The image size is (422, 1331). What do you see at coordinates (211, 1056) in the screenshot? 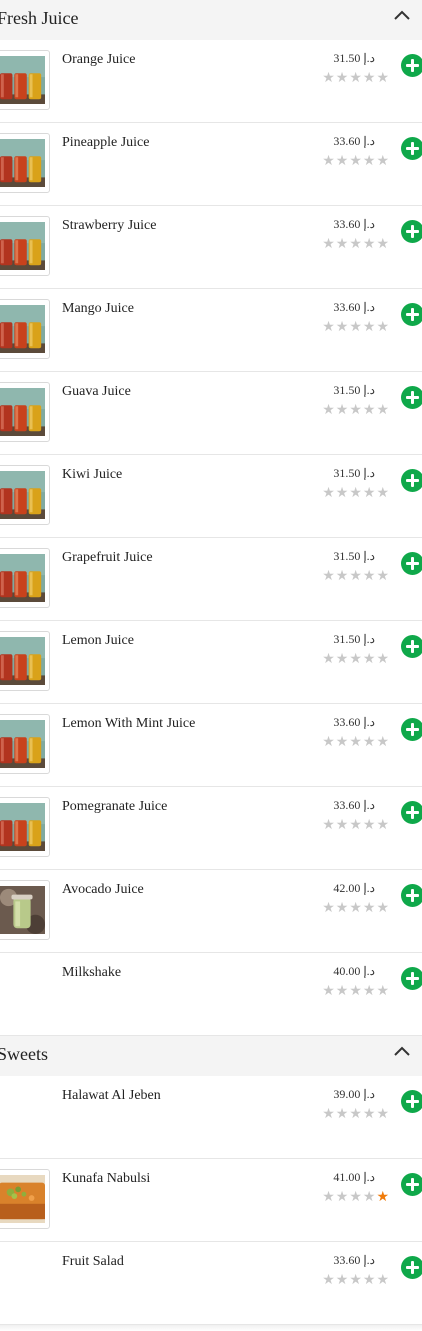
I see `section-header: Sweets` at bounding box center [211, 1056].